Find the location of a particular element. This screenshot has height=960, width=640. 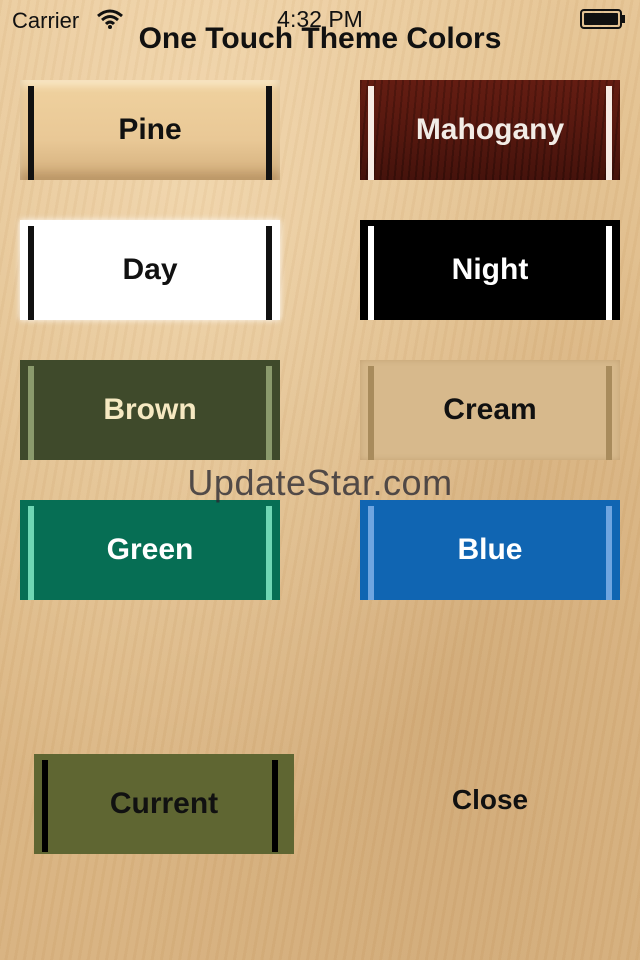

current-theme-button: Current is located at coordinates (164, 804).